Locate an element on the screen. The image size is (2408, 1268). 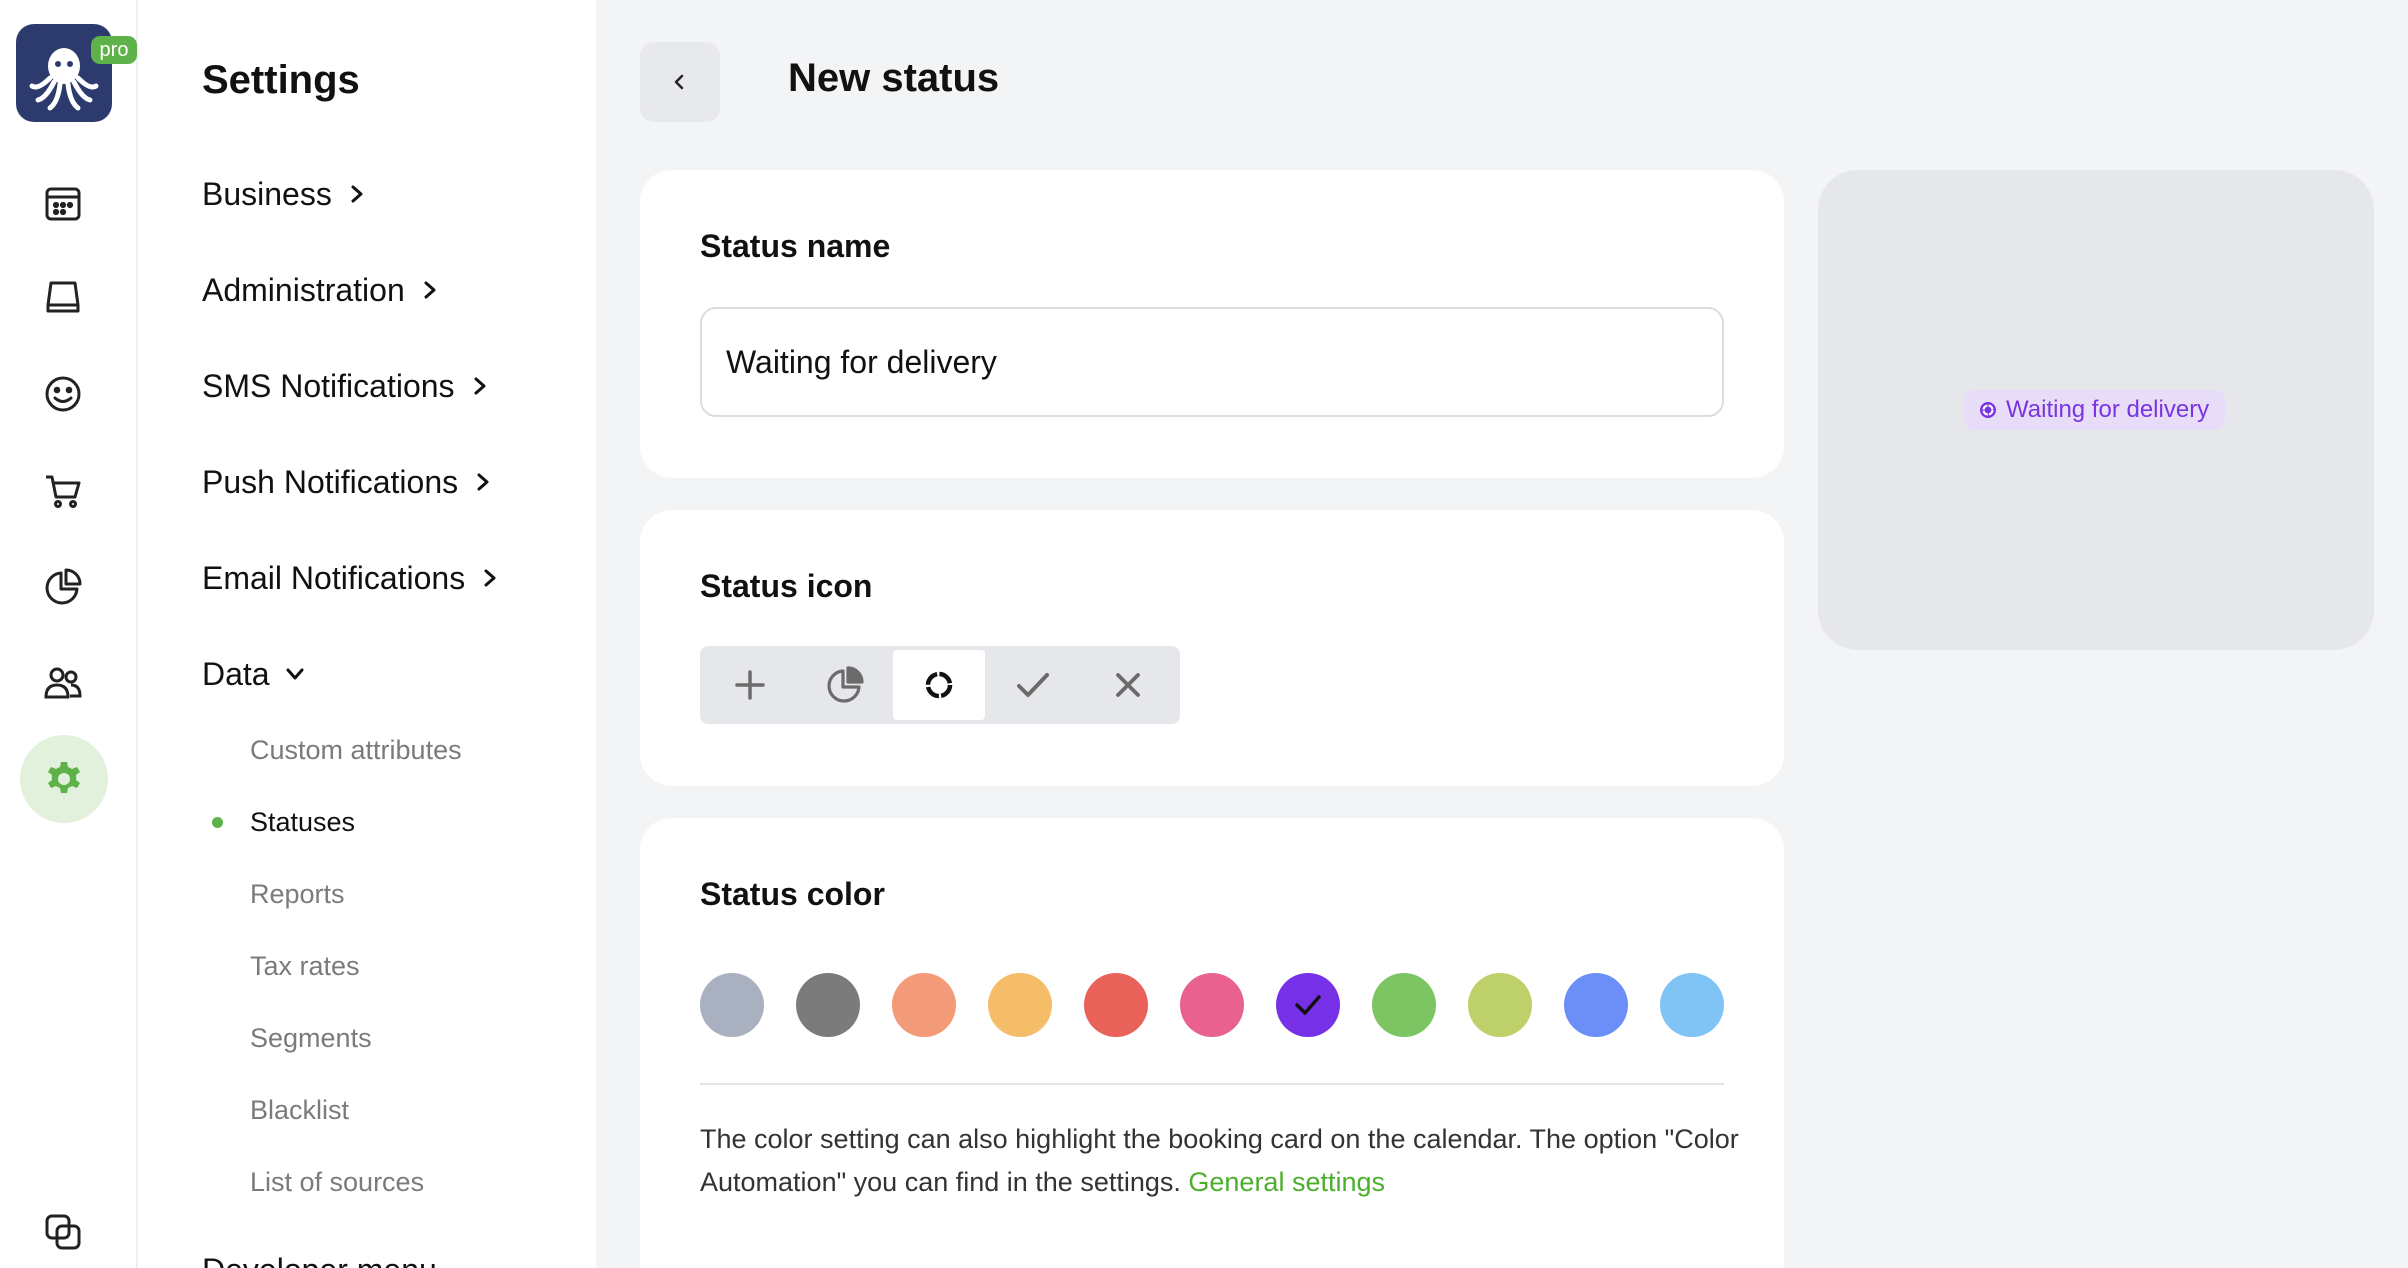
status-icon-card: Status icon is located at coordinates (1212, 648).